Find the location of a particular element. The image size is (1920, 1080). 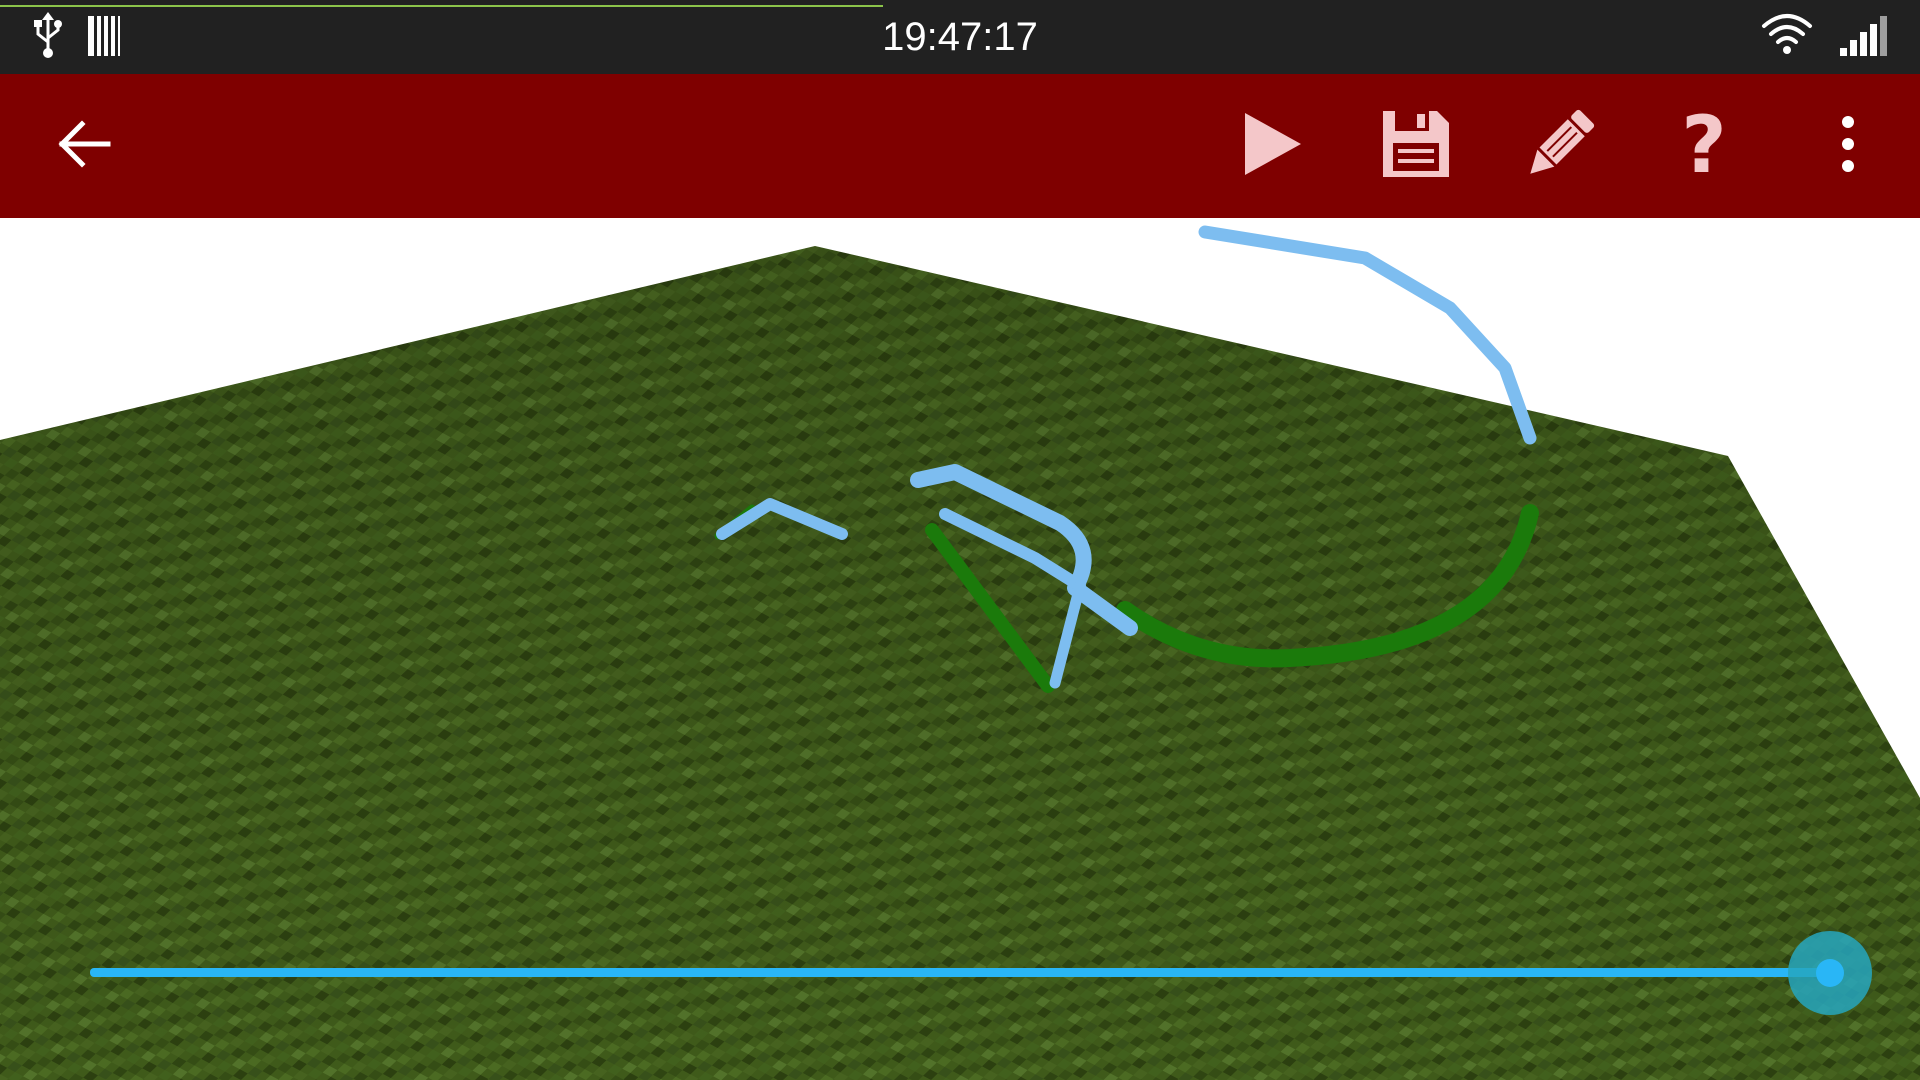

app-toolbar: ? is located at coordinates (960, 146).